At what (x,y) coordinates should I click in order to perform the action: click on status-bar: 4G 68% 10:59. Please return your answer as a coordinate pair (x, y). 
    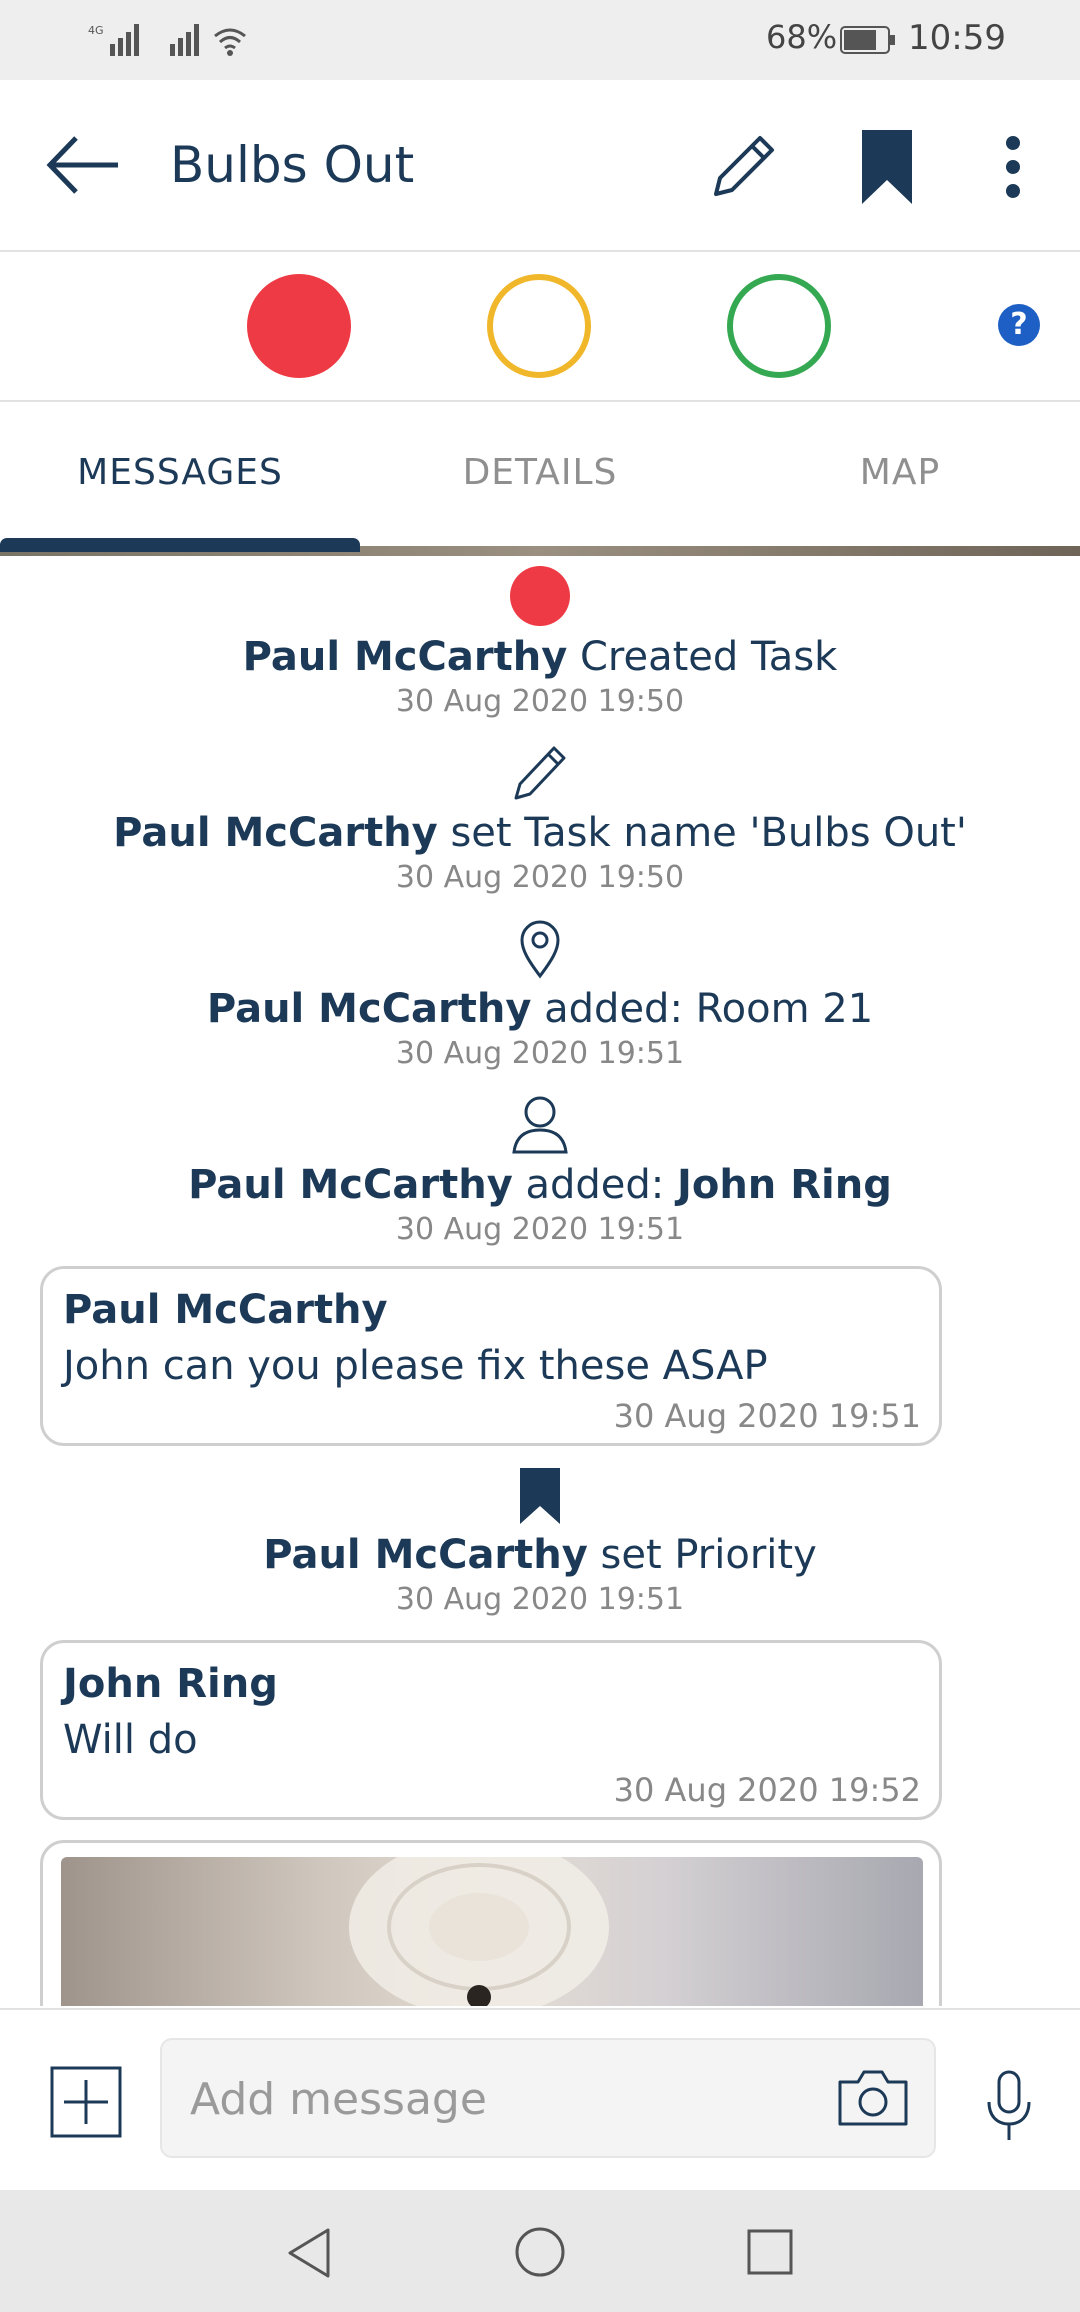
    Looking at the image, I should click on (540, 40).